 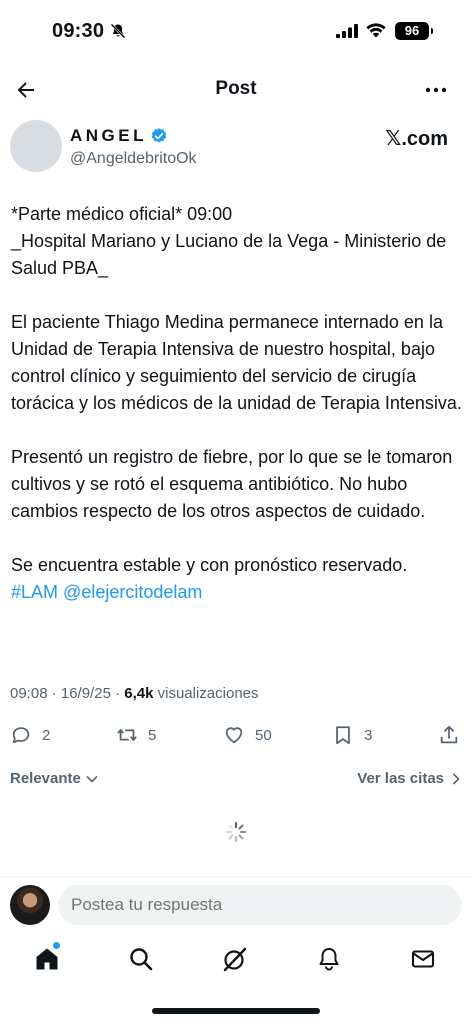 What do you see at coordinates (329, 959) in the screenshot?
I see `notifications-bell-icon` at bounding box center [329, 959].